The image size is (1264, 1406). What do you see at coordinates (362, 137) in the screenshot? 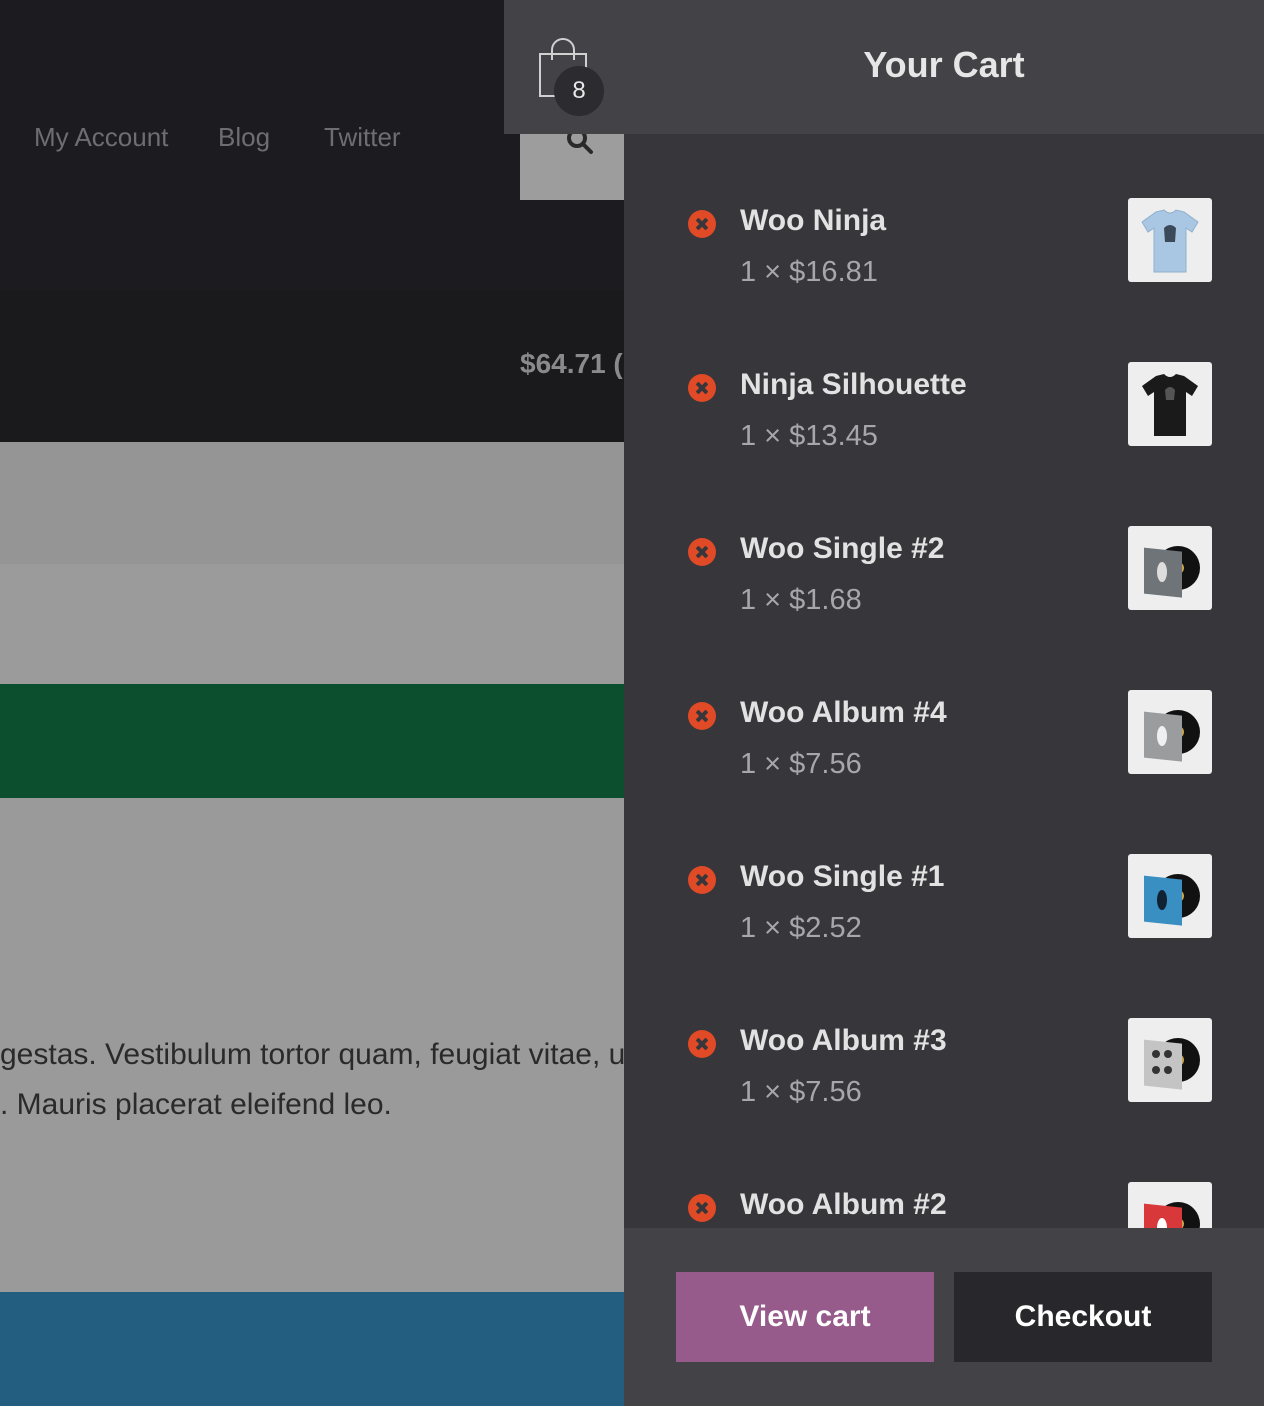
I see `nav-link-twitter: Twitter` at bounding box center [362, 137].